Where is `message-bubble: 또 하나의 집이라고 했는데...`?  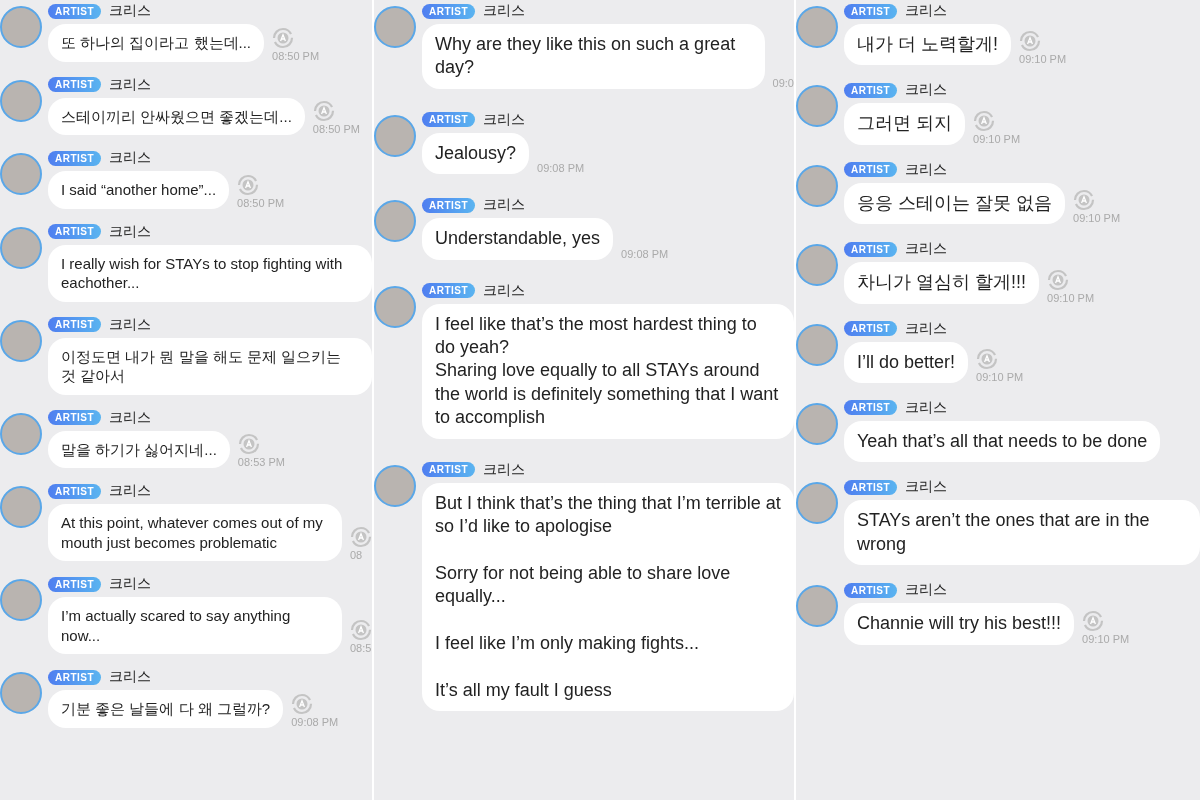 message-bubble: 또 하나의 집이라고 했는데... is located at coordinates (156, 43).